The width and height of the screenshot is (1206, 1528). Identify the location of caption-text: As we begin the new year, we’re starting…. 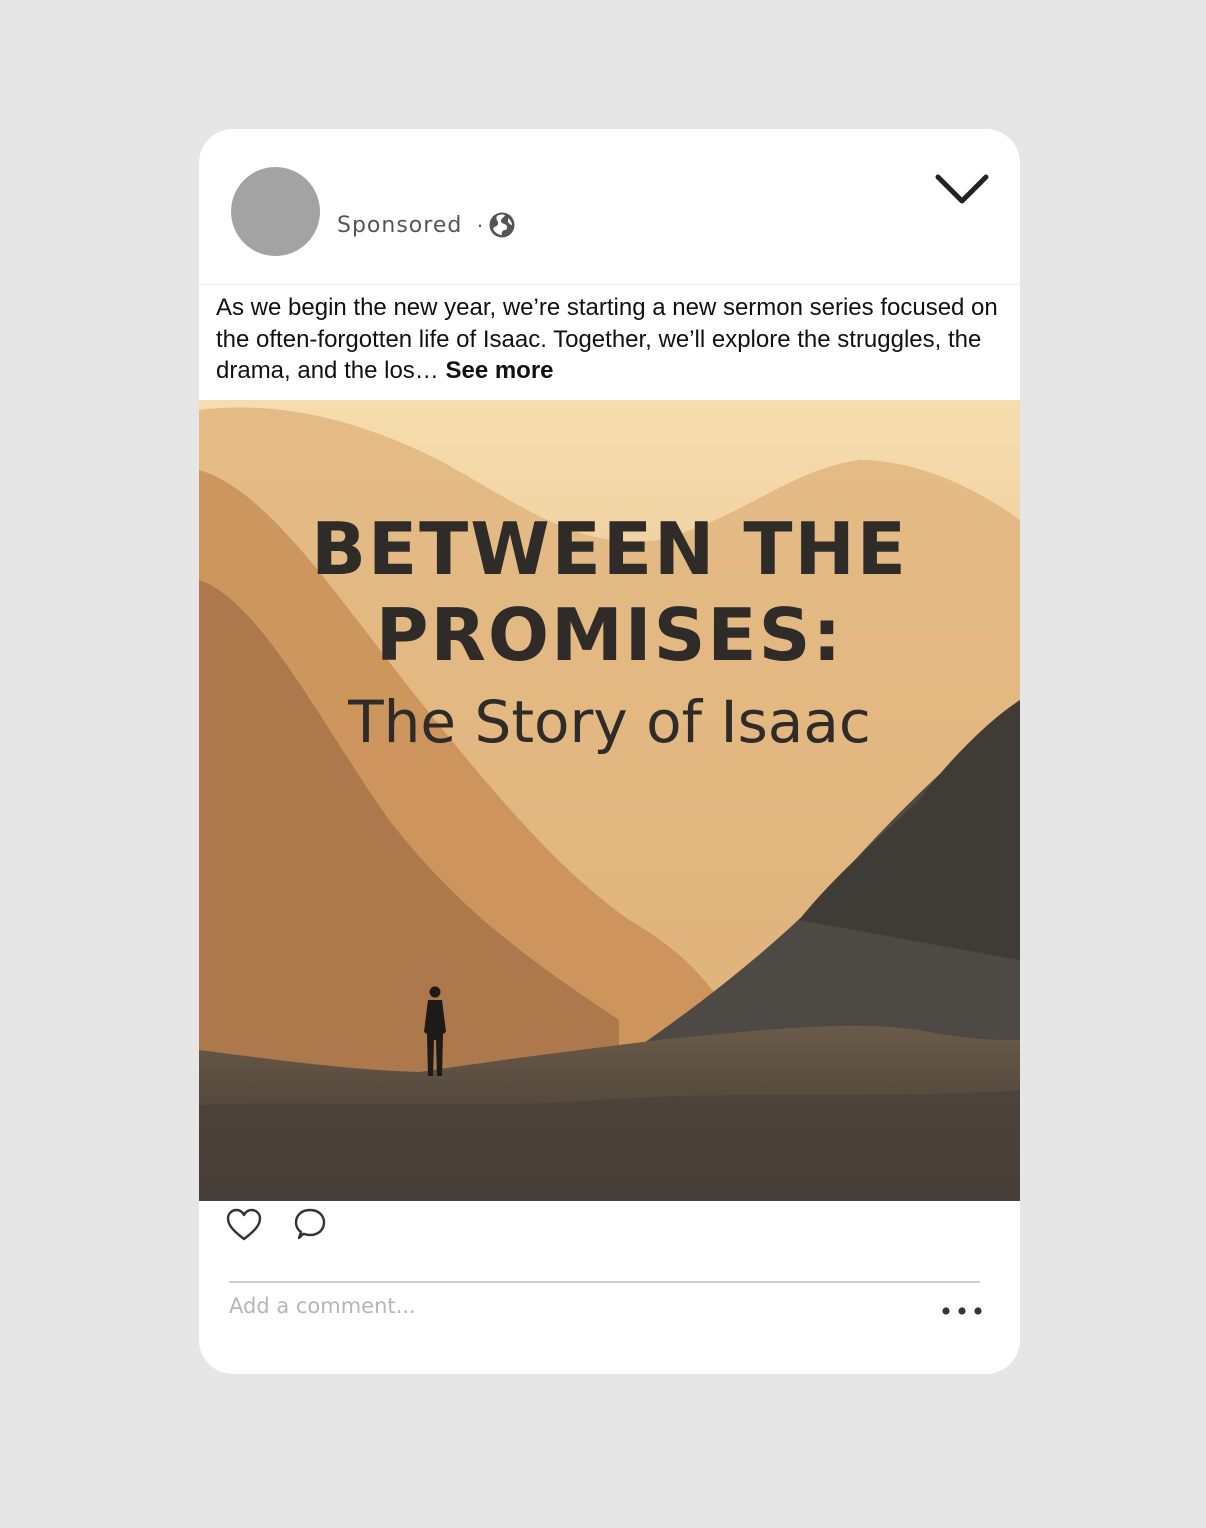
(607, 339).